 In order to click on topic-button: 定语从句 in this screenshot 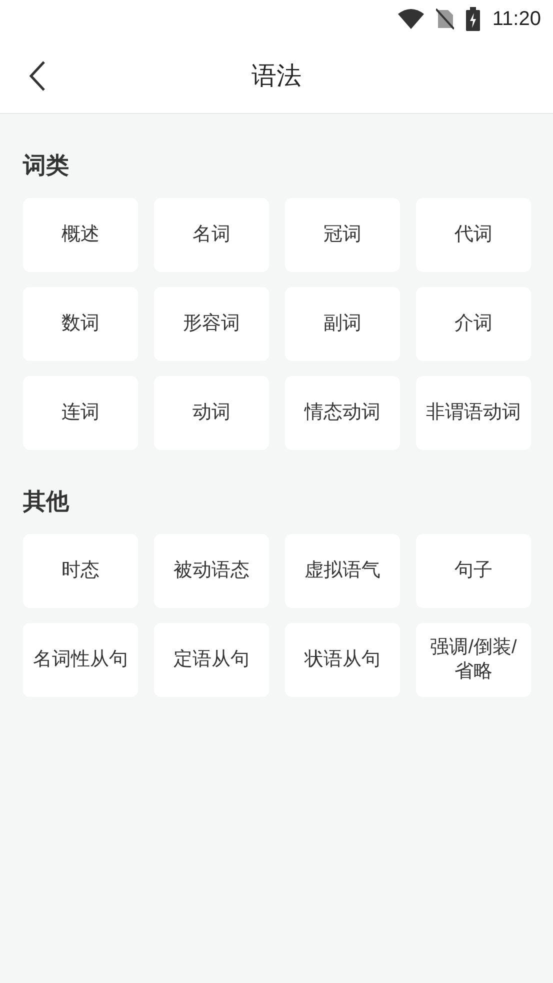, I will do `click(211, 660)`.